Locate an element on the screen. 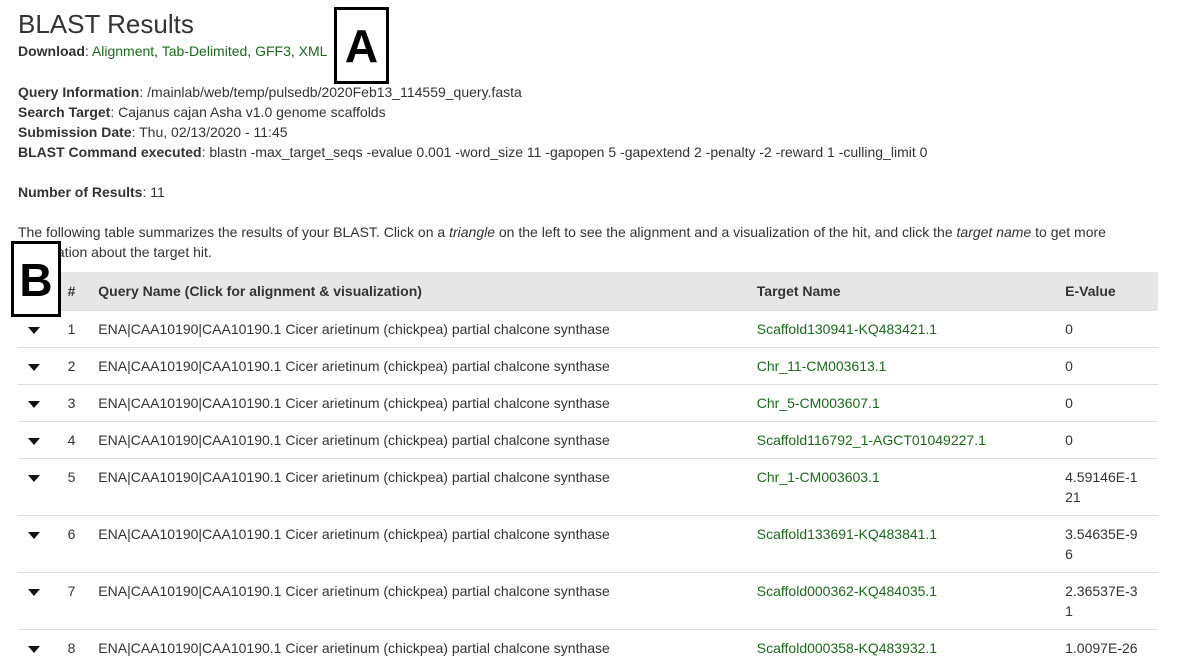 This screenshot has height=666, width=1178. row-target-link: Chr_11-CM003613.1 is located at coordinates (822, 366).